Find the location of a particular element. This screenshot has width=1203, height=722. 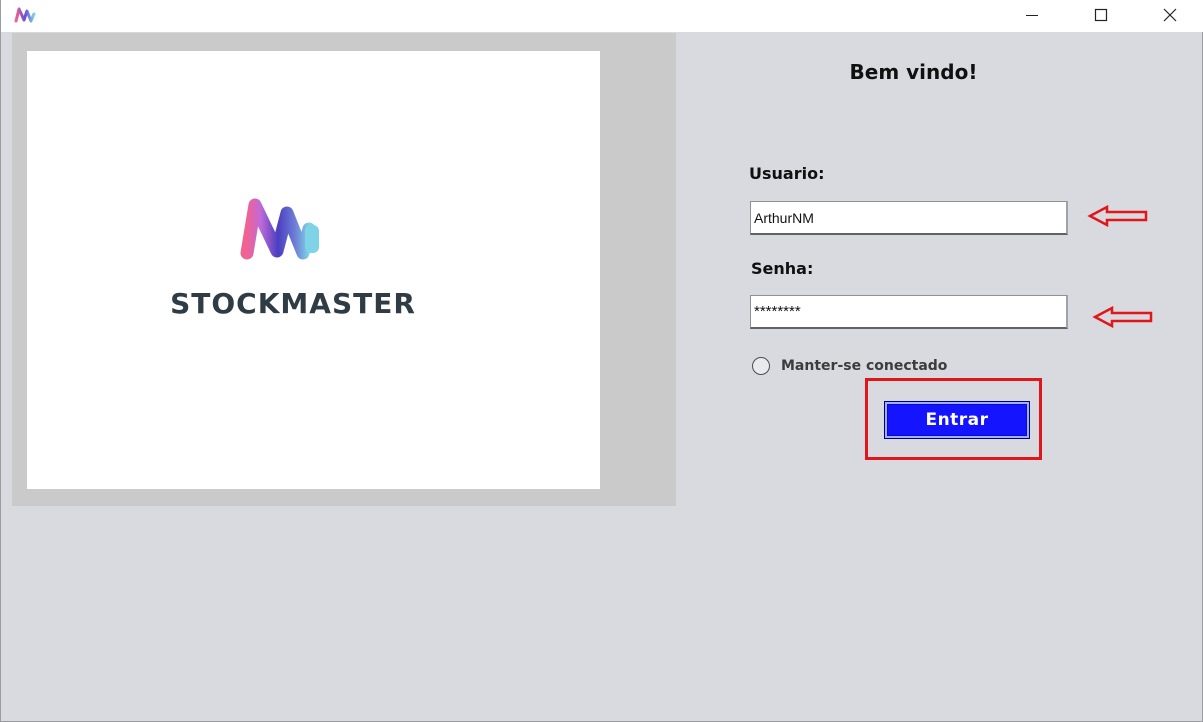

password-input is located at coordinates (909, 312).